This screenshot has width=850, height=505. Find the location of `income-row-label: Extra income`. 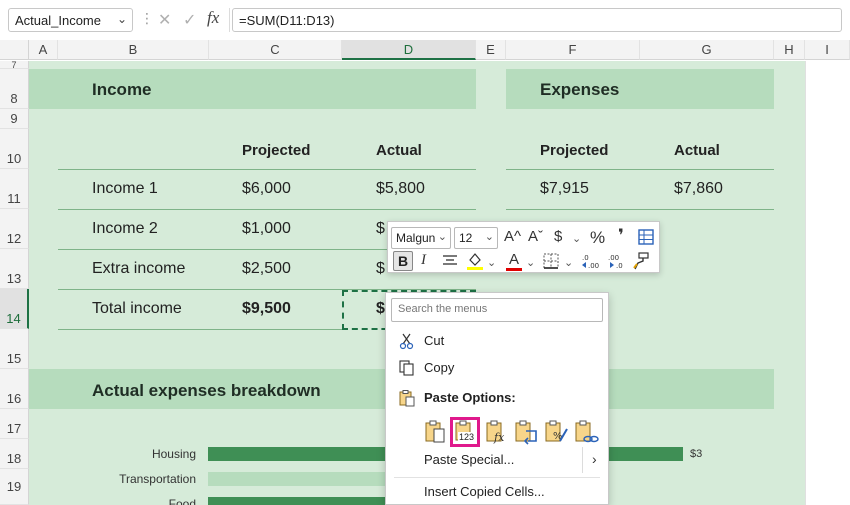

income-row-label: Extra income is located at coordinates (138, 269).